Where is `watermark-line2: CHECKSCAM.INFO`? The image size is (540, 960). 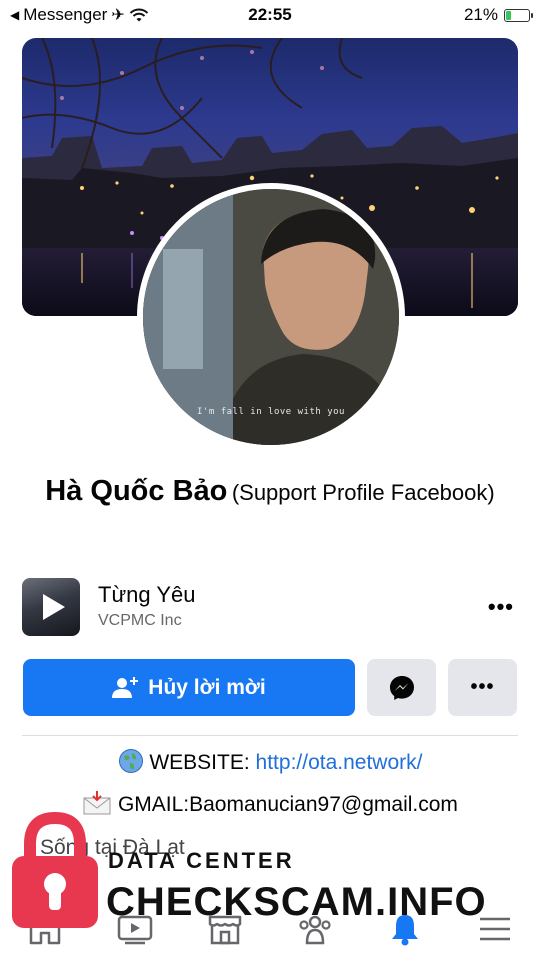
watermark-line2: CHECKSCAM.INFO is located at coordinates (296, 902).